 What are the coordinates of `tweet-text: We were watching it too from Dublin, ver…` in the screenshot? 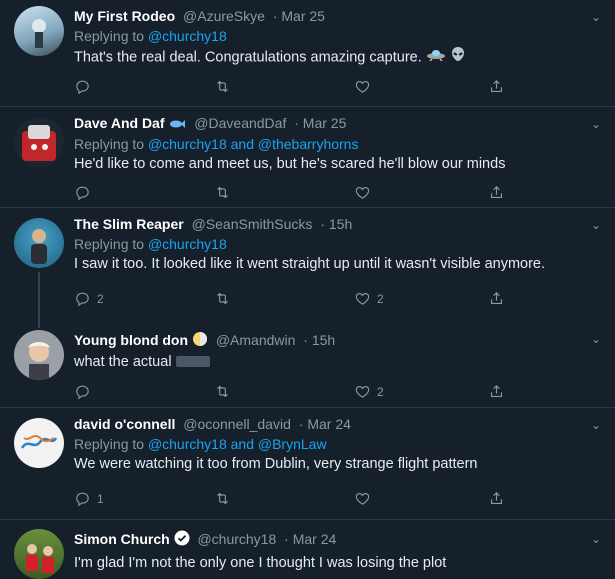 It's located at (276, 464).